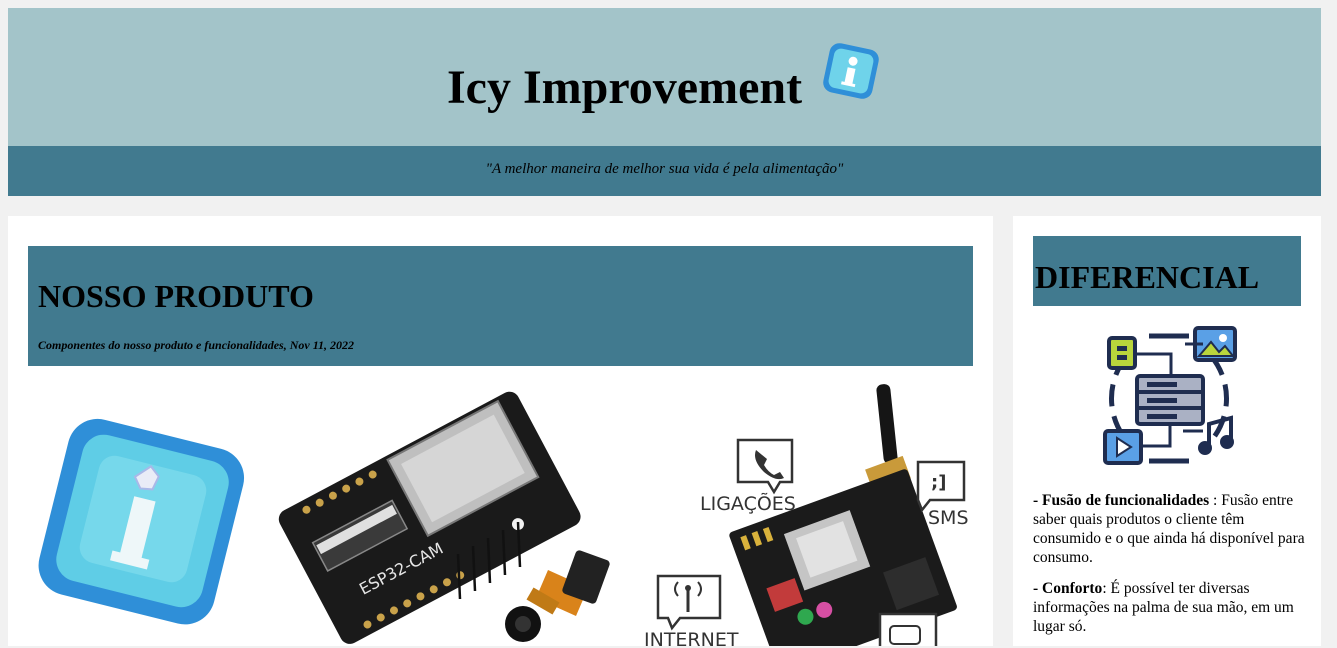 This screenshot has width=1337, height=648. Describe the element at coordinates (444, 517) in the screenshot. I see `esp32-cam-board: ESP32-CAM` at that location.